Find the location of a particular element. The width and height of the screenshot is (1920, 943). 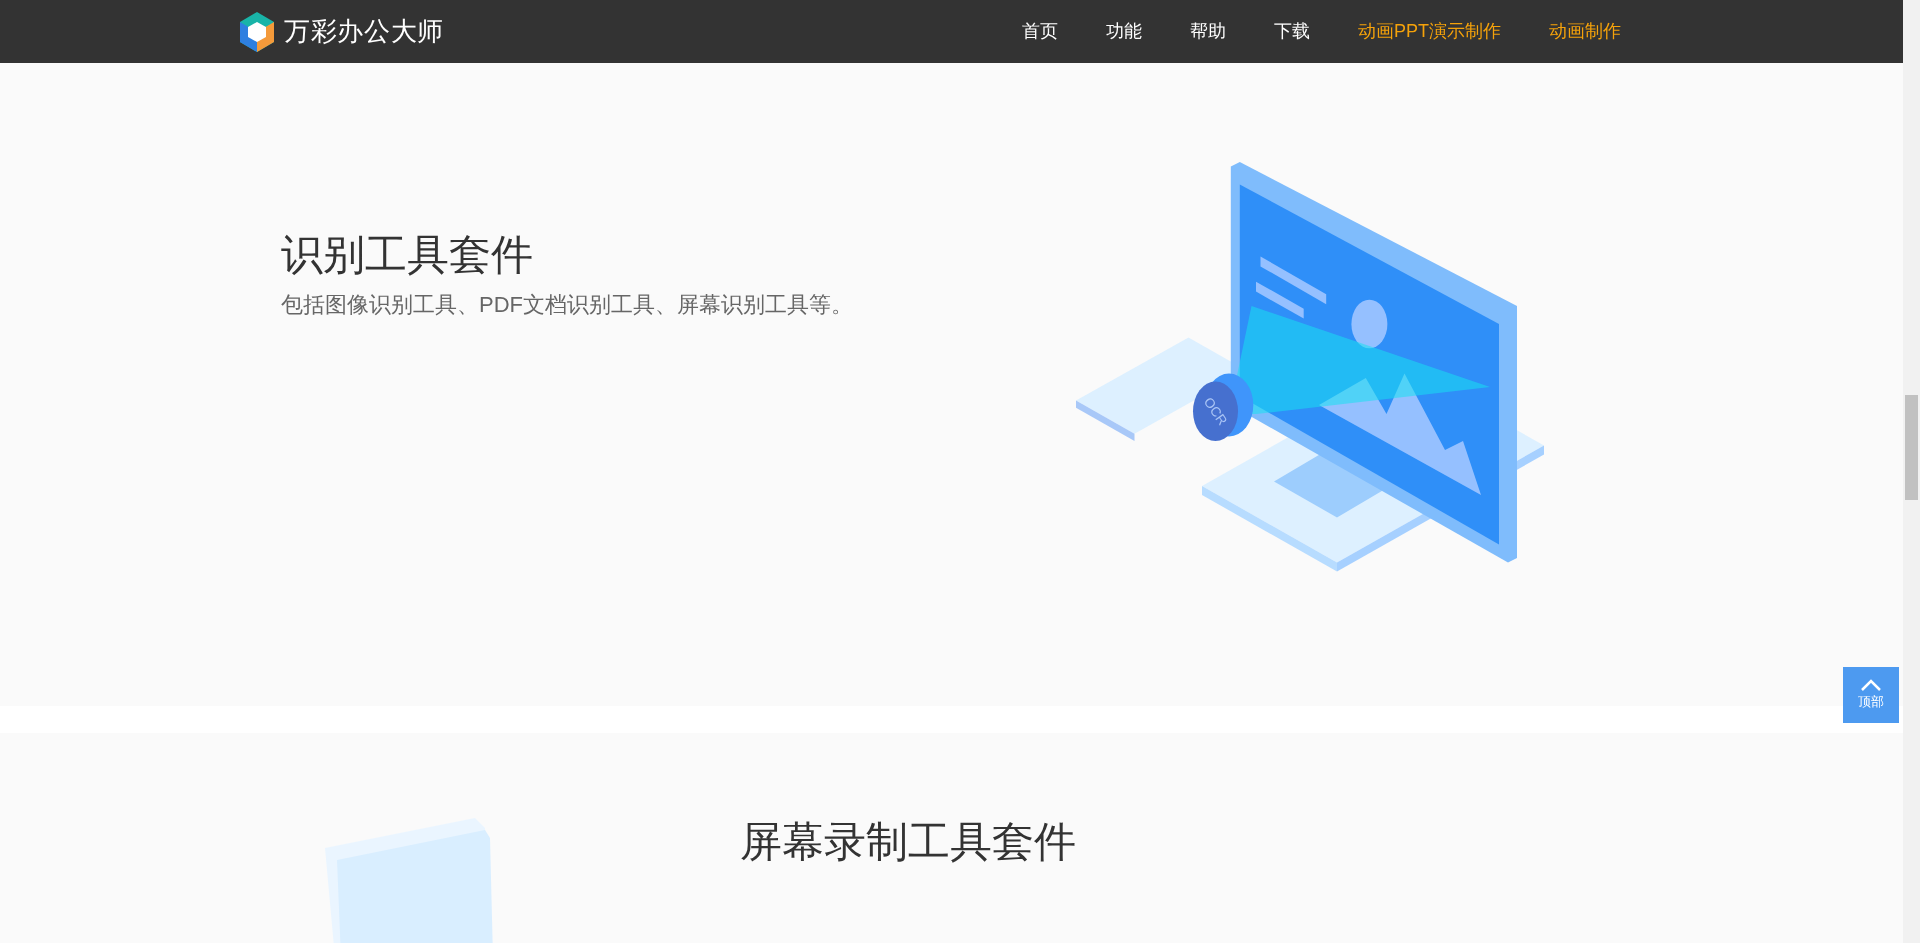

nav-link: 下载 is located at coordinates (1292, 31).